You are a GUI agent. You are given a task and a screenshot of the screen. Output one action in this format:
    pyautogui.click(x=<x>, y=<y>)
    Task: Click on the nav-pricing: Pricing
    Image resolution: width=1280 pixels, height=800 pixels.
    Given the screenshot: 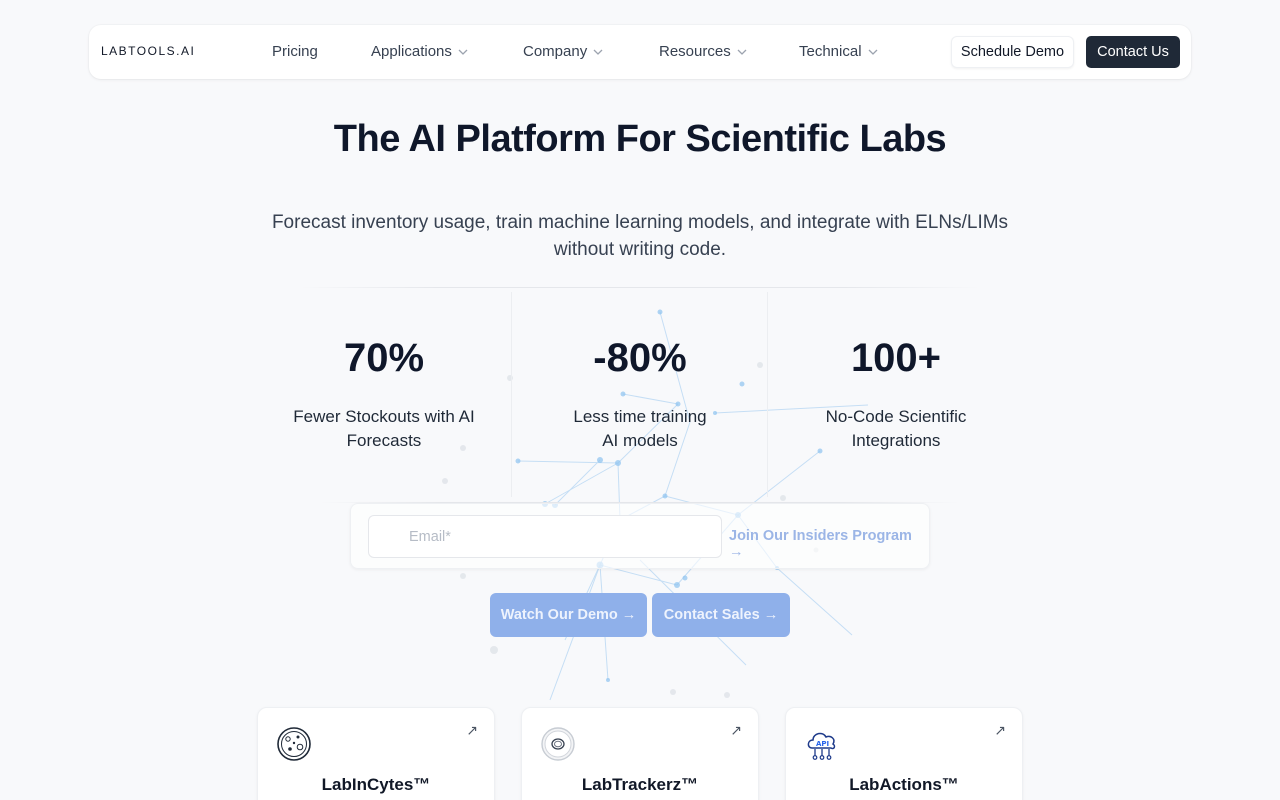 What is the action you would take?
    pyautogui.click(x=295, y=51)
    